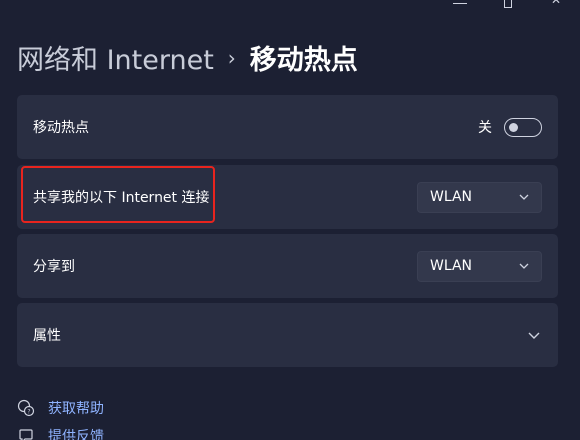 The height and width of the screenshot is (440, 580). Describe the element at coordinates (54, 267) in the screenshot. I see `share-over-label: 分享到` at that location.